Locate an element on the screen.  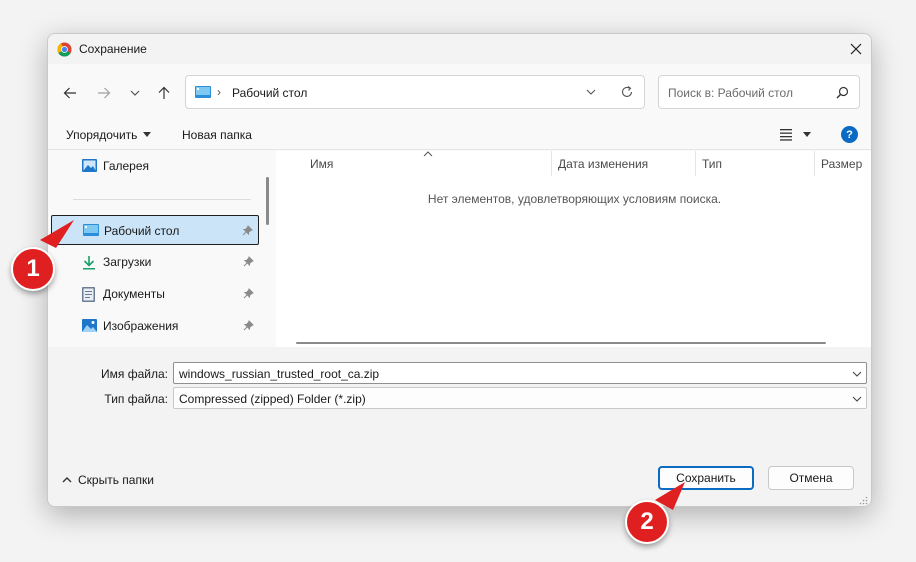
chrome-icon is located at coordinates (64, 49).